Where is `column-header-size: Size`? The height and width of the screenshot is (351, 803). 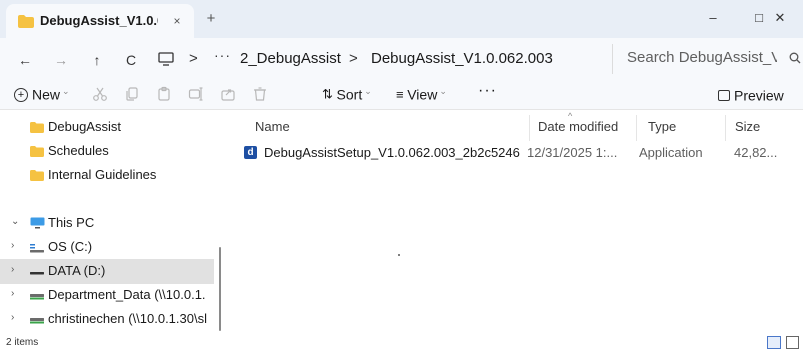
column-header-size: Size is located at coordinates (747, 126).